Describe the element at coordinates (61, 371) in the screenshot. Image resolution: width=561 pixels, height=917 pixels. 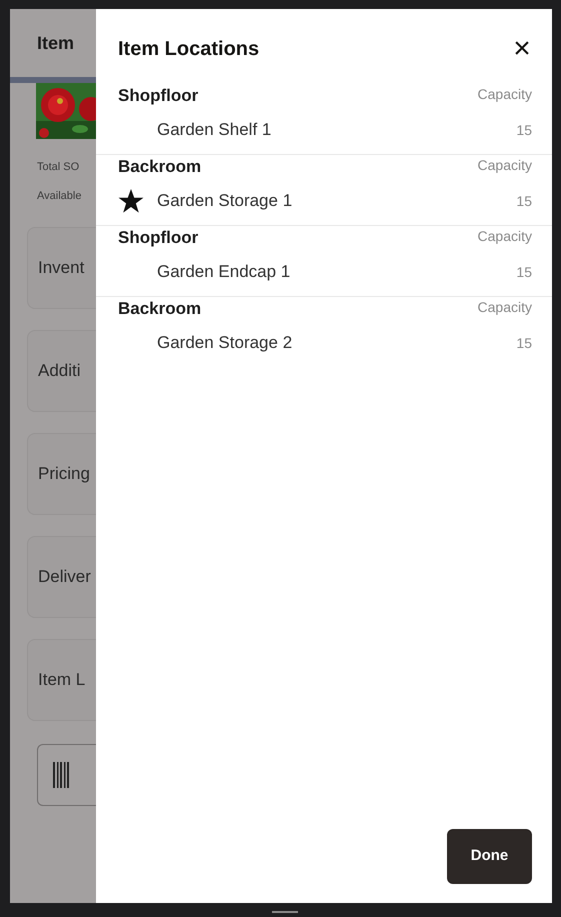
I see `section-card: Additi` at that location.